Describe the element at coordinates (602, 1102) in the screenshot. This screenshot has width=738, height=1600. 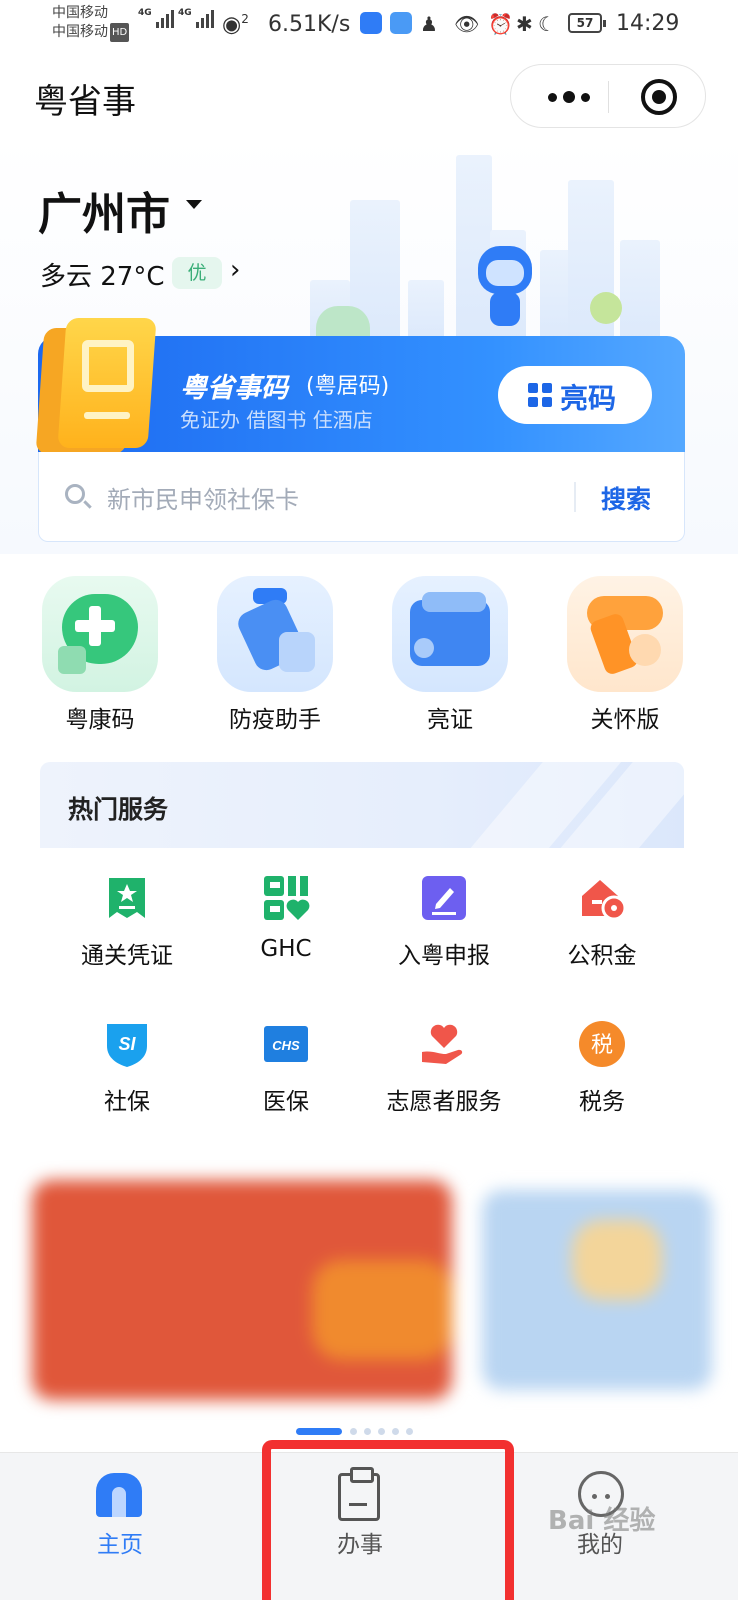
I see `service-label: 税务` at that location.